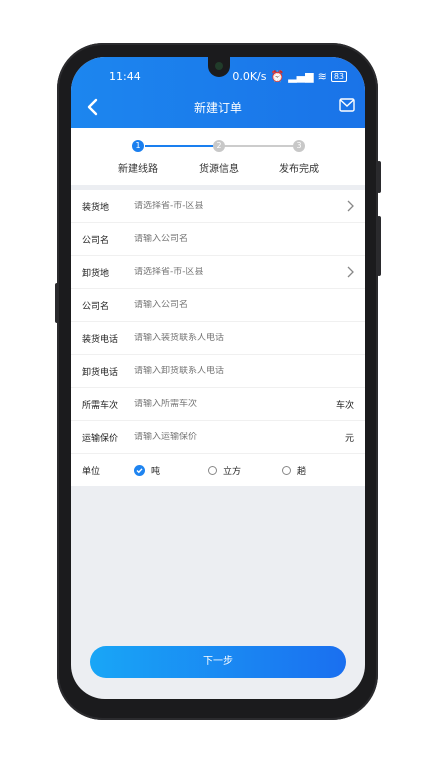  Describe the element at coordinates (219, 169) in the screenshot. I see `step-2-label: 货源信息` at that location.